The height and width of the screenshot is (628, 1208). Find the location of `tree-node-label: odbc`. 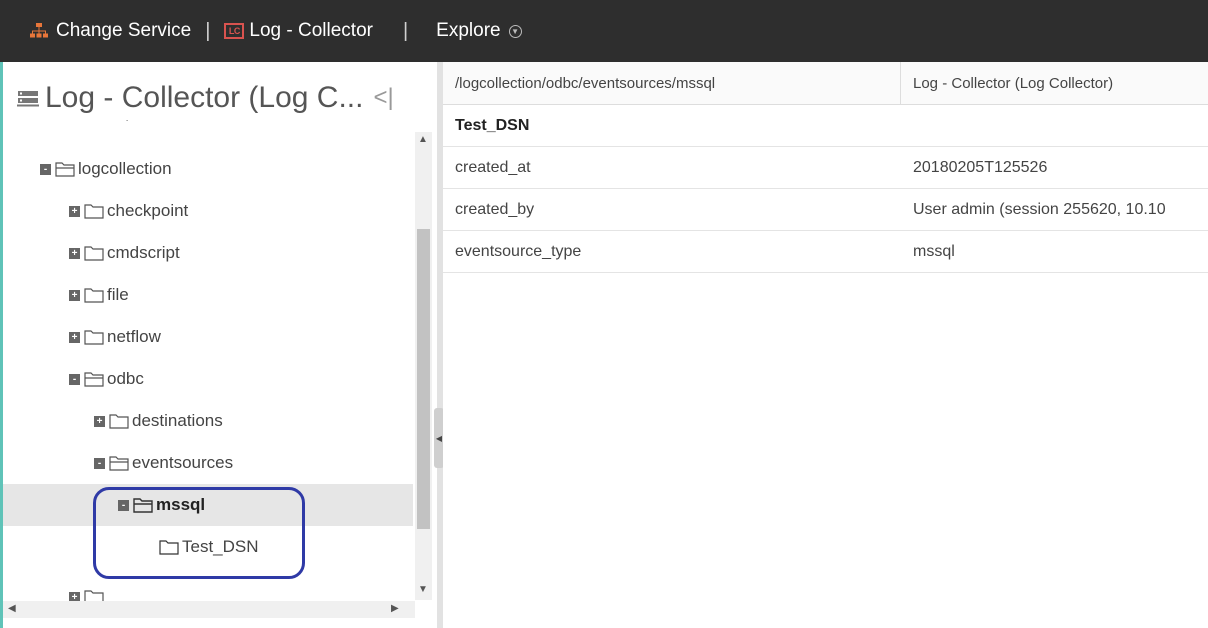

tree-node-label: odbc is located at coordinates (125, 378).